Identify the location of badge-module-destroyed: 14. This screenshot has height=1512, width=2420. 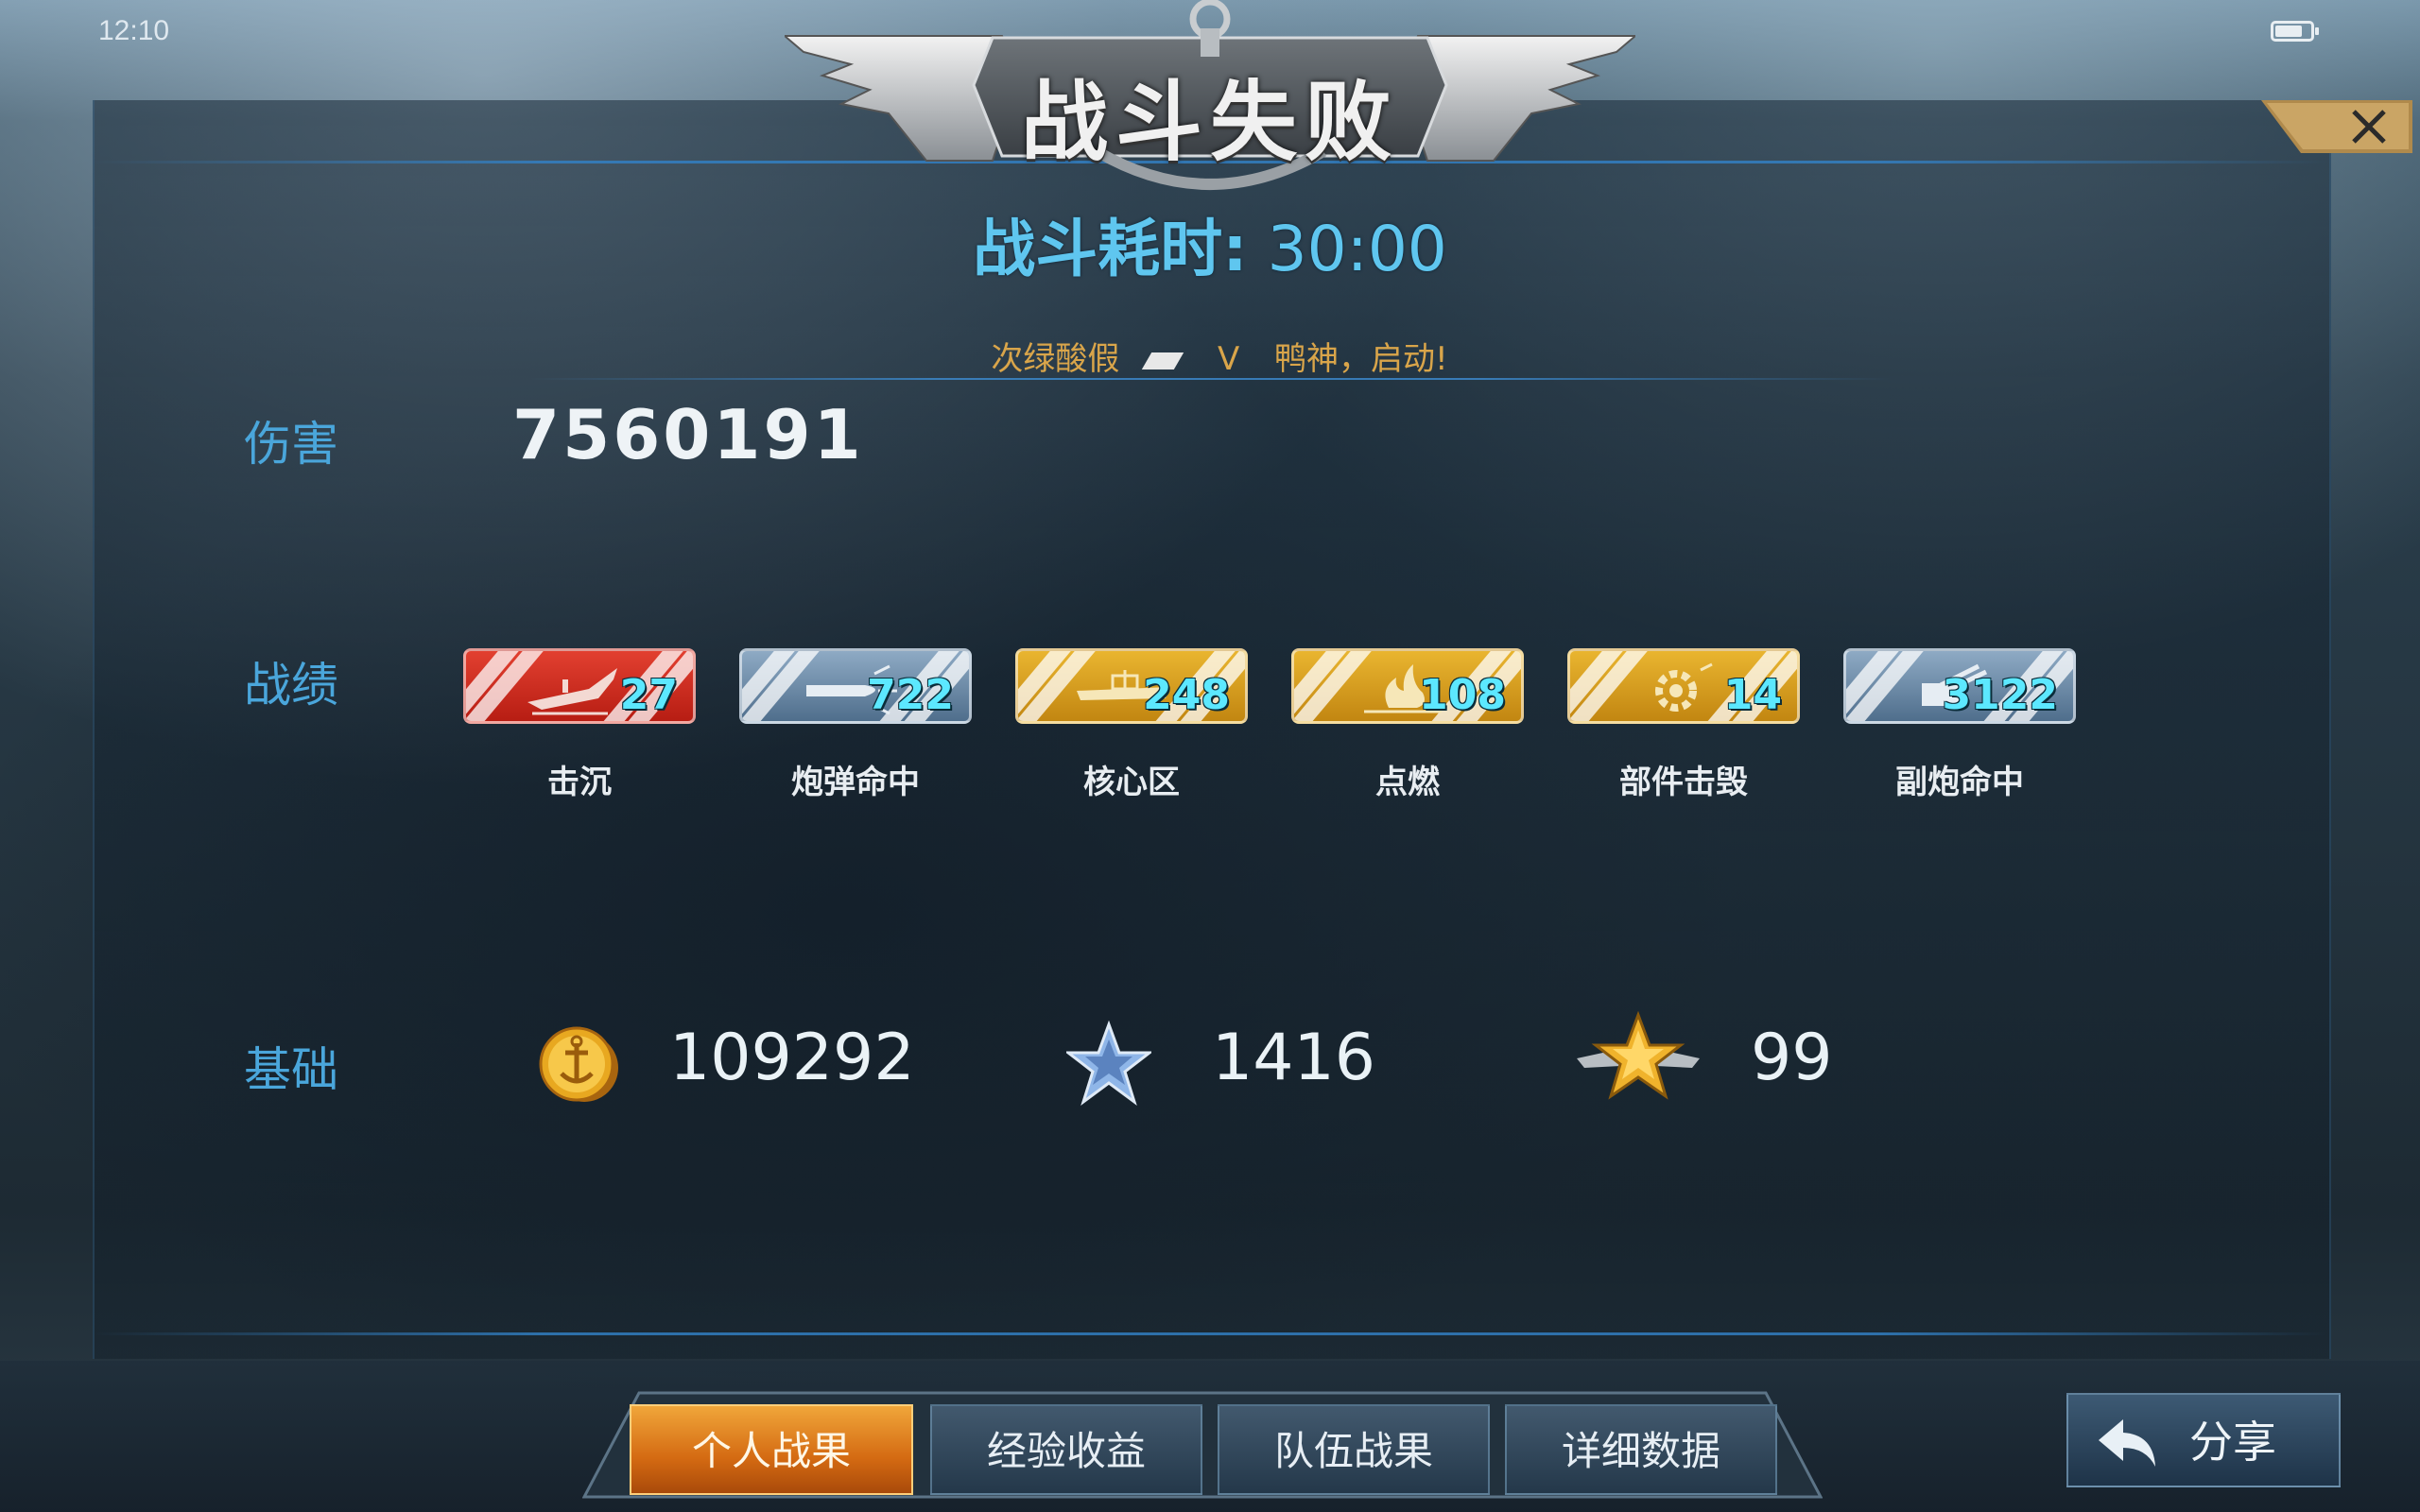
(1683, 686).